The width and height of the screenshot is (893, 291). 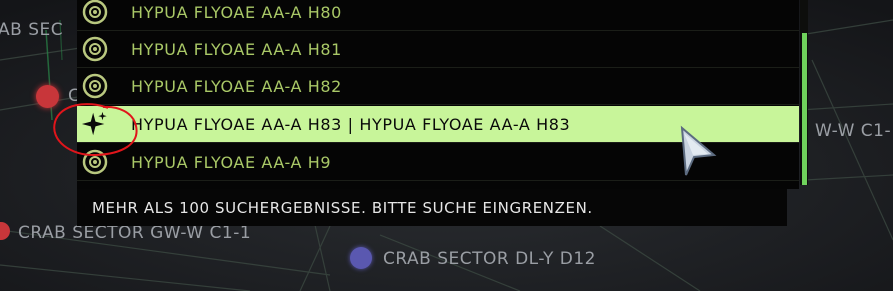 What do you see at coordinates (438, 49) in the screenshot?
I see `result-row: HYPUA FLYOAE AA-A H81` at bounding box center [438, 49].